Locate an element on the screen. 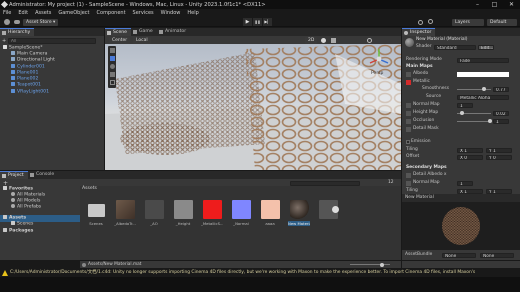 The width and height of the screenshot is (520, 292). tab-game: Game is located at coordinates (144, 32).